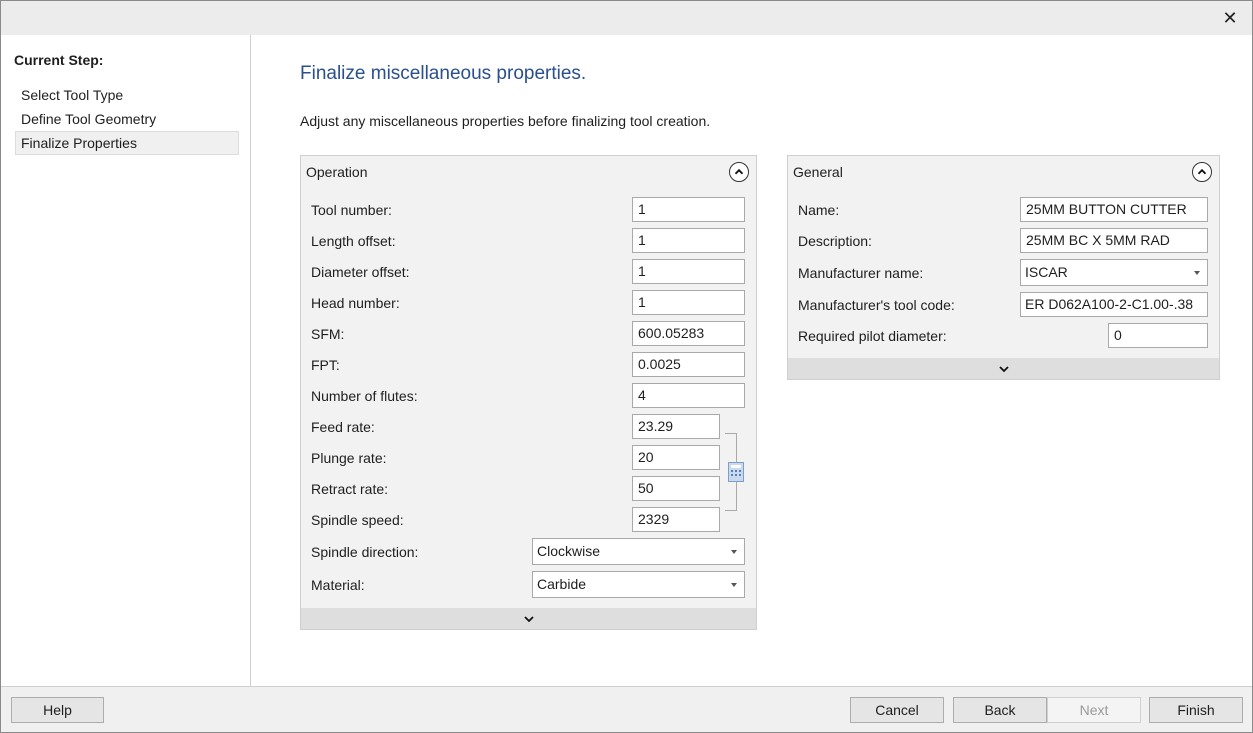  Describe the element at coordinates (343, 427) in the screenshot. I see `feed-rate-label: Feed rate:` at that location.